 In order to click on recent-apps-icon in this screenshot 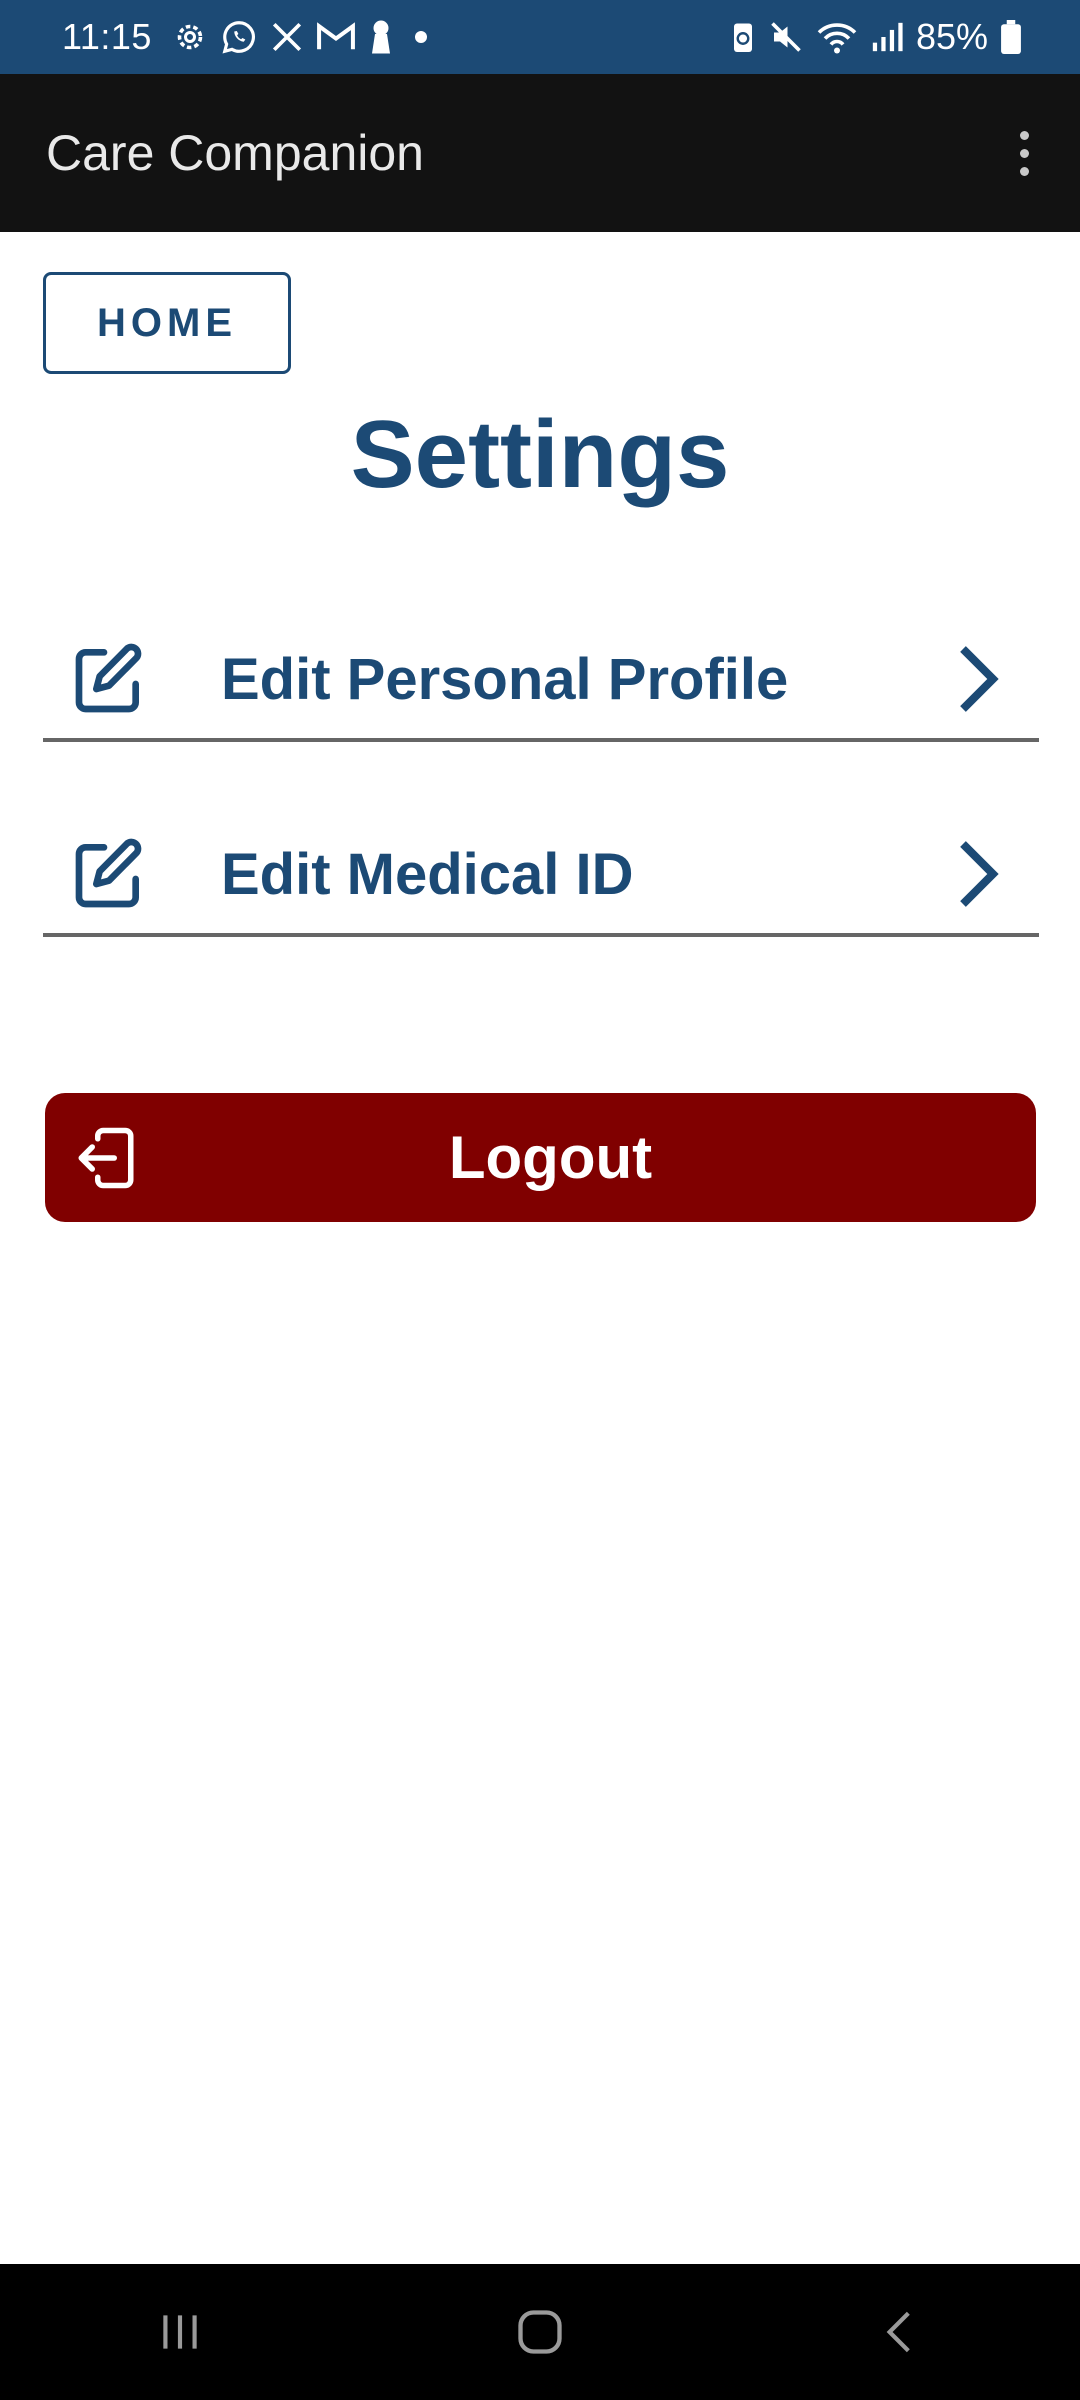, I will do `click(180, 2332)`.